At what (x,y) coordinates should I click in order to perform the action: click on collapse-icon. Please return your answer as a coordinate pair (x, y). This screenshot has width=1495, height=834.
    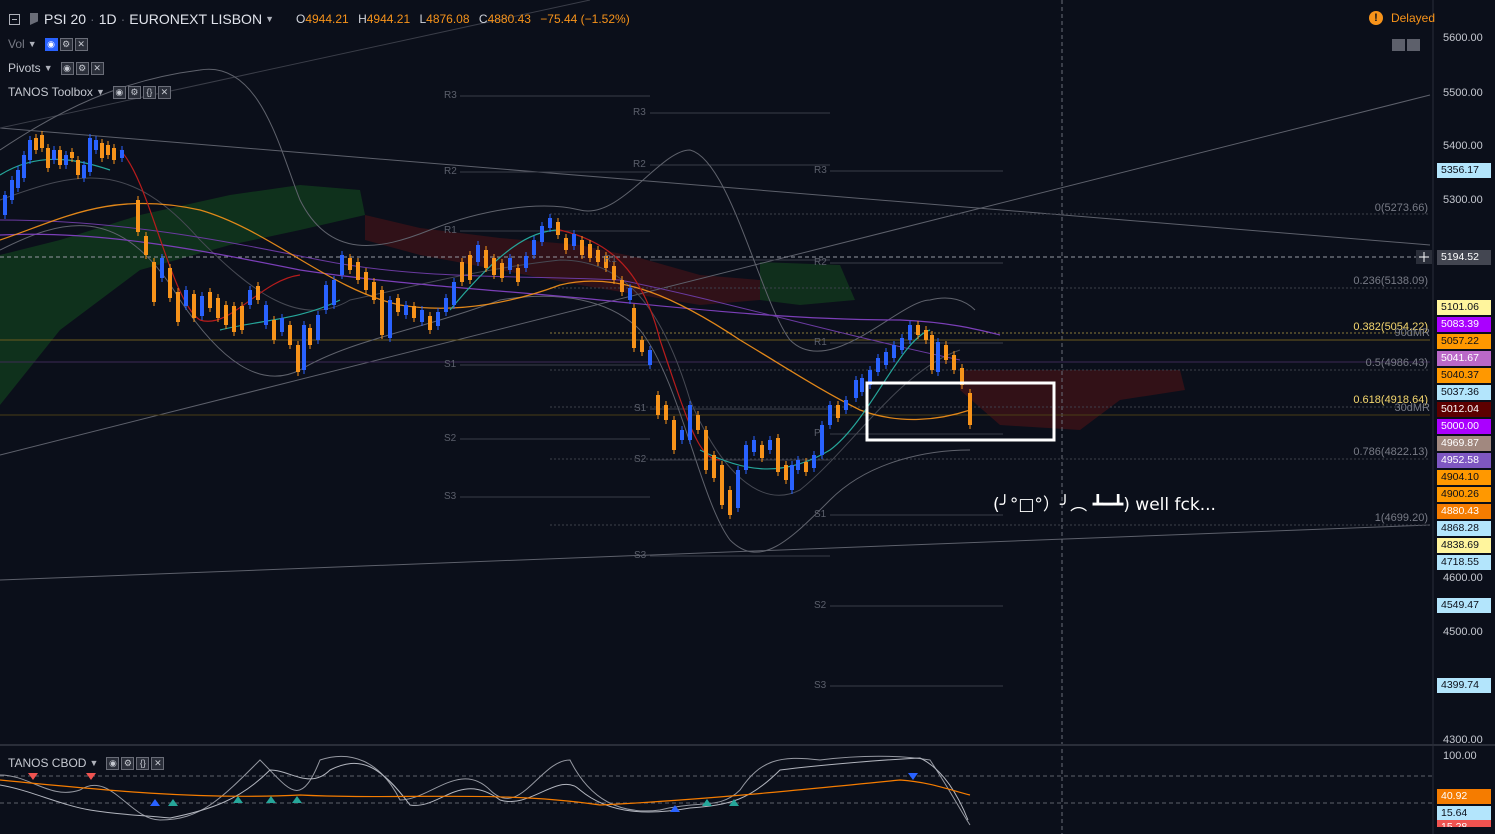
    Looking at the image, I should click on (14, 19).